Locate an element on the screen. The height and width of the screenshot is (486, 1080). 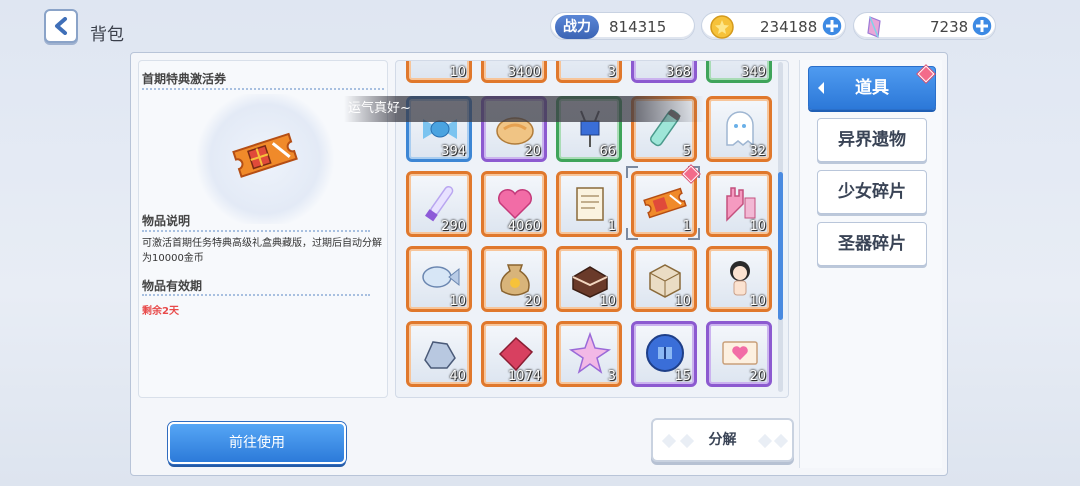
back-button is located at coordinates (61, 26).